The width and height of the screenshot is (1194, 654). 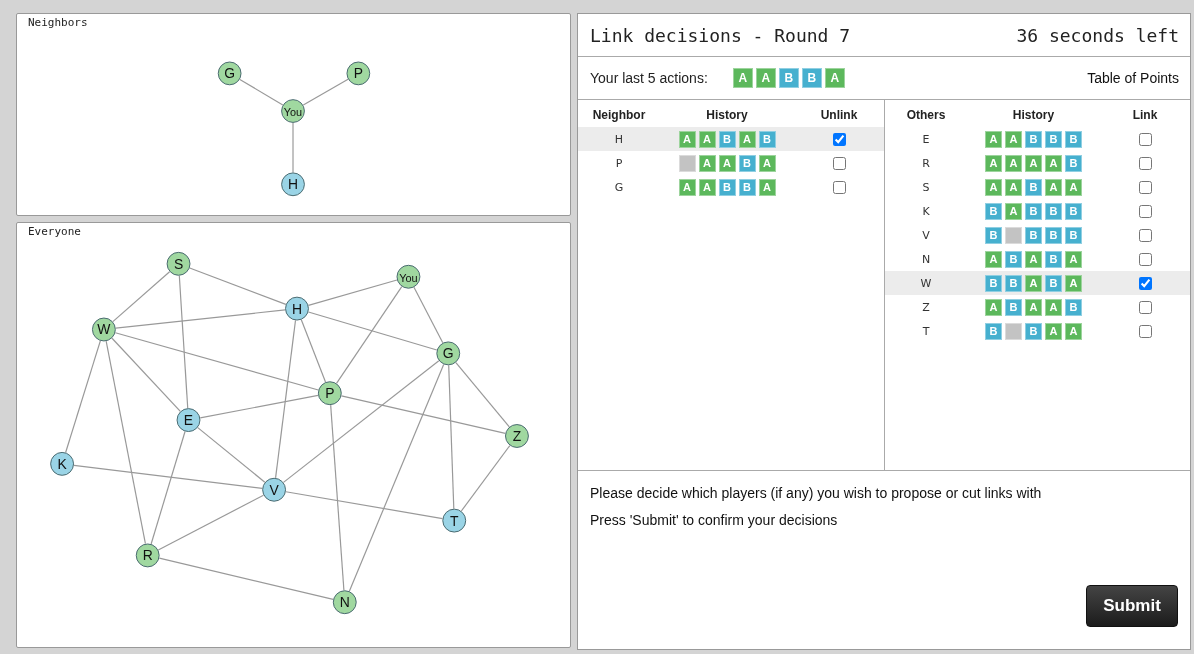 What do you see at coordinates (619, 139) in the screenshot?
I see `player-name: H` at bounding box center [619, 139].